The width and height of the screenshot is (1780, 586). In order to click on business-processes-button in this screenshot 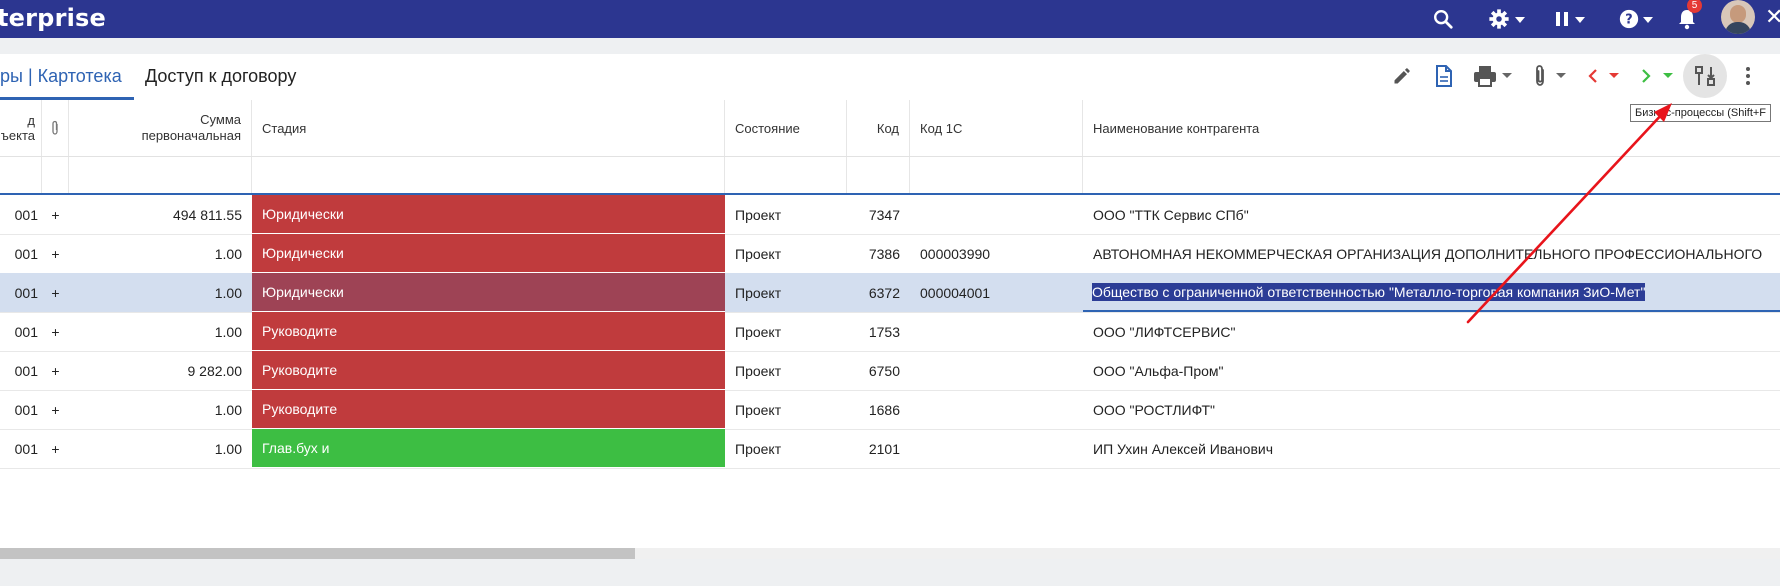, I will do `click(1705, 76)`.